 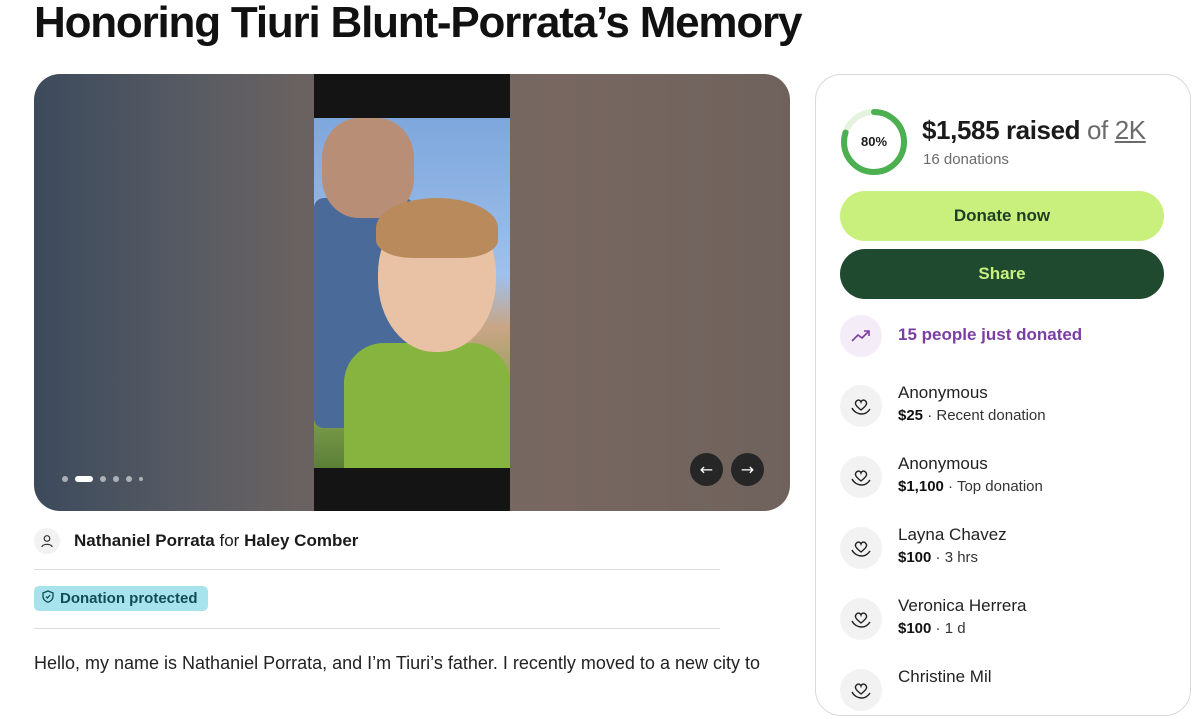 What do you see at coordinates (955, 557) in the screenshot?
I see `donation-note: · 3 hrs` at bounding box center [955, 557].